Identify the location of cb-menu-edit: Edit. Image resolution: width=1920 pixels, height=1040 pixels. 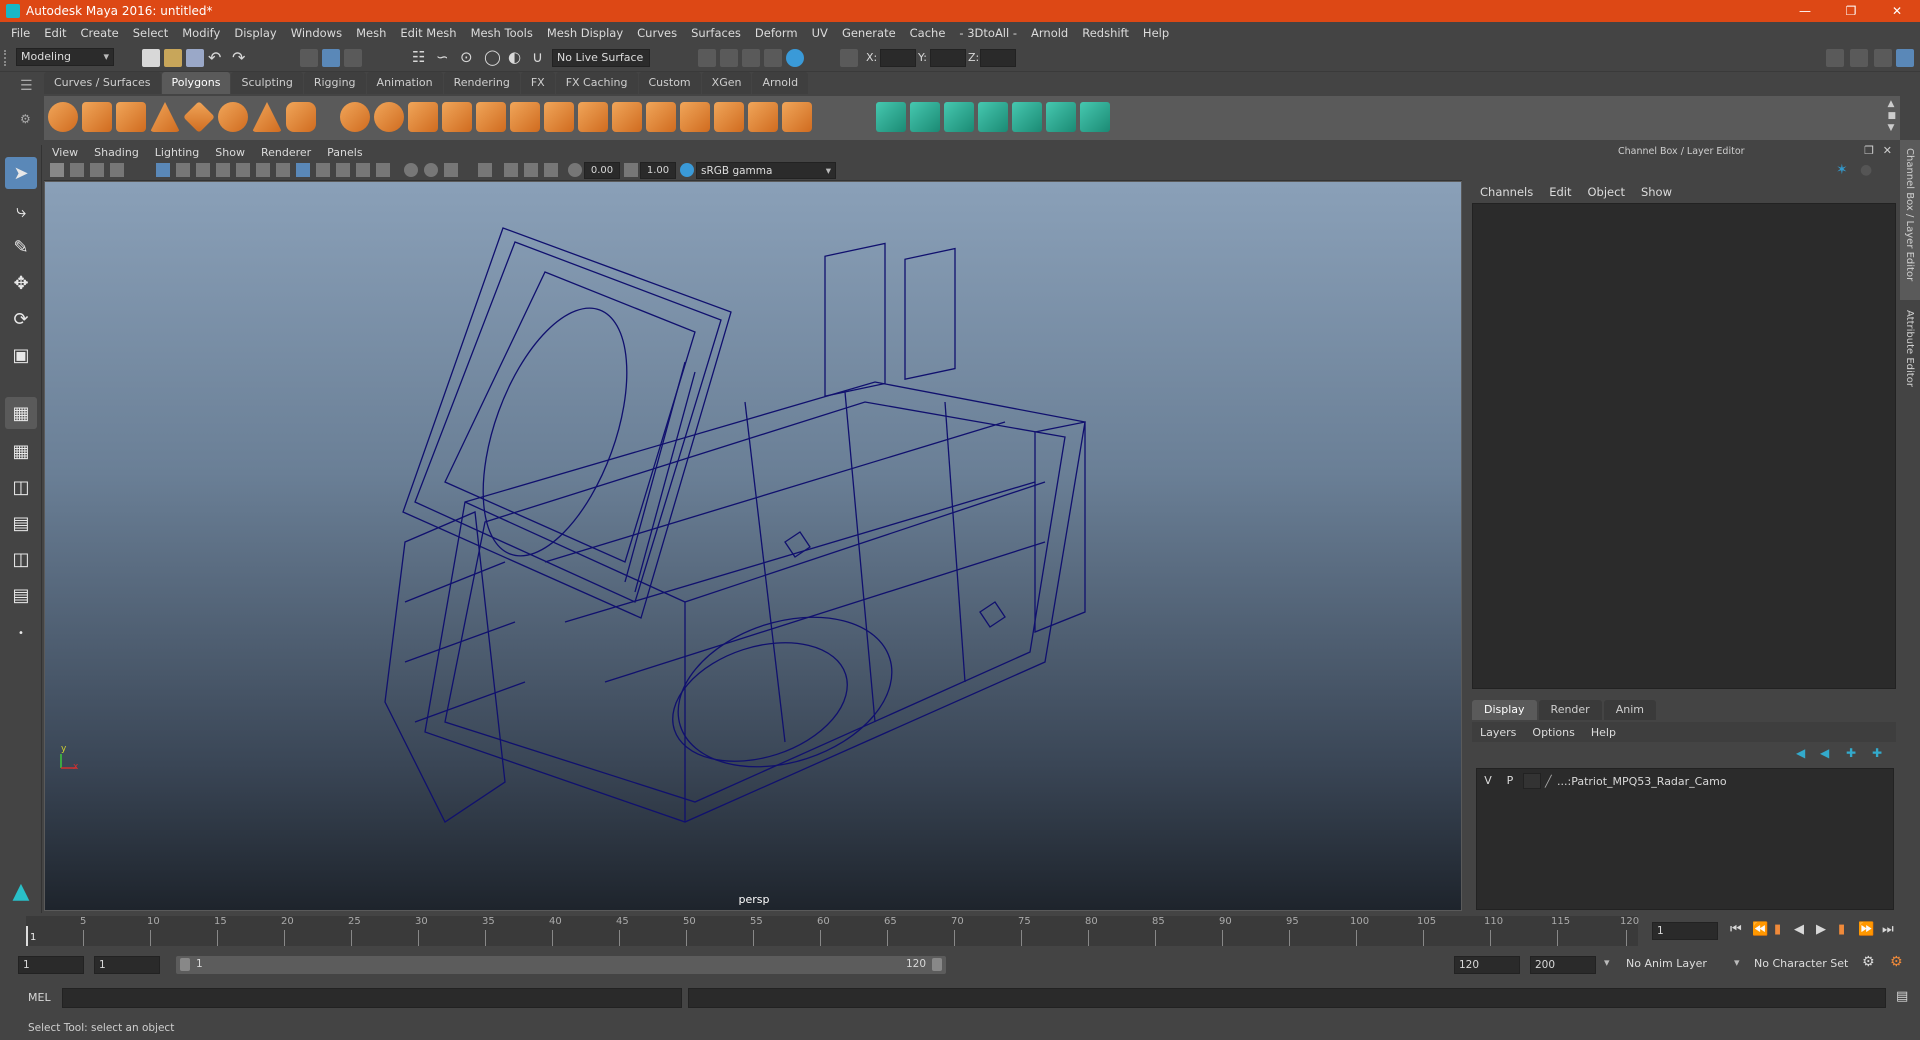
(1560, 192).